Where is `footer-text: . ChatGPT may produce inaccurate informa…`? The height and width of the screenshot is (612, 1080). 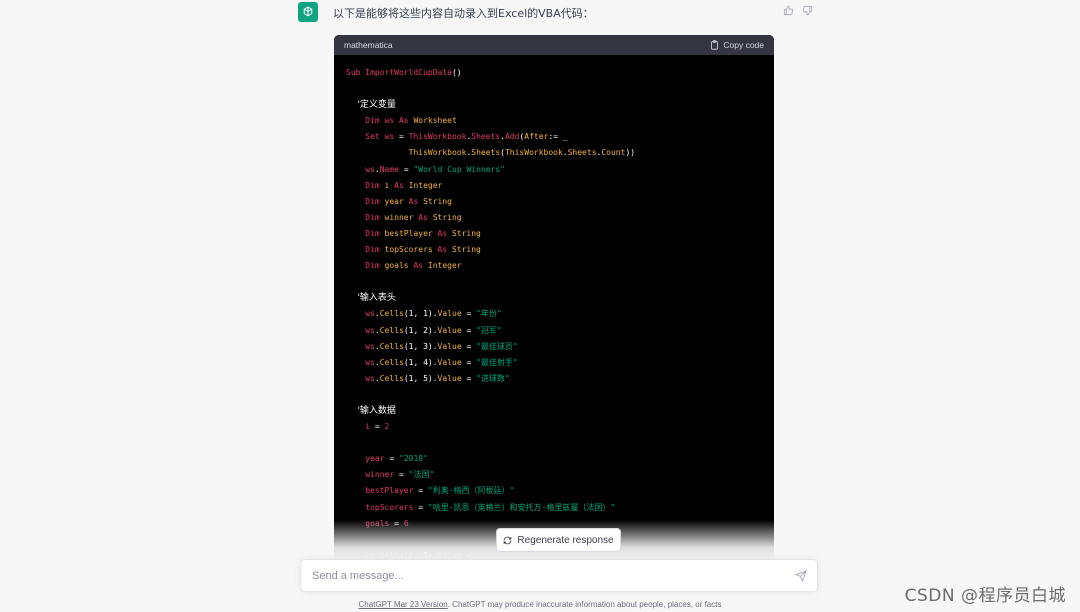 footer-text: . ChatGPT may produce inaccurate informa… is located at coordinates (584, 604).